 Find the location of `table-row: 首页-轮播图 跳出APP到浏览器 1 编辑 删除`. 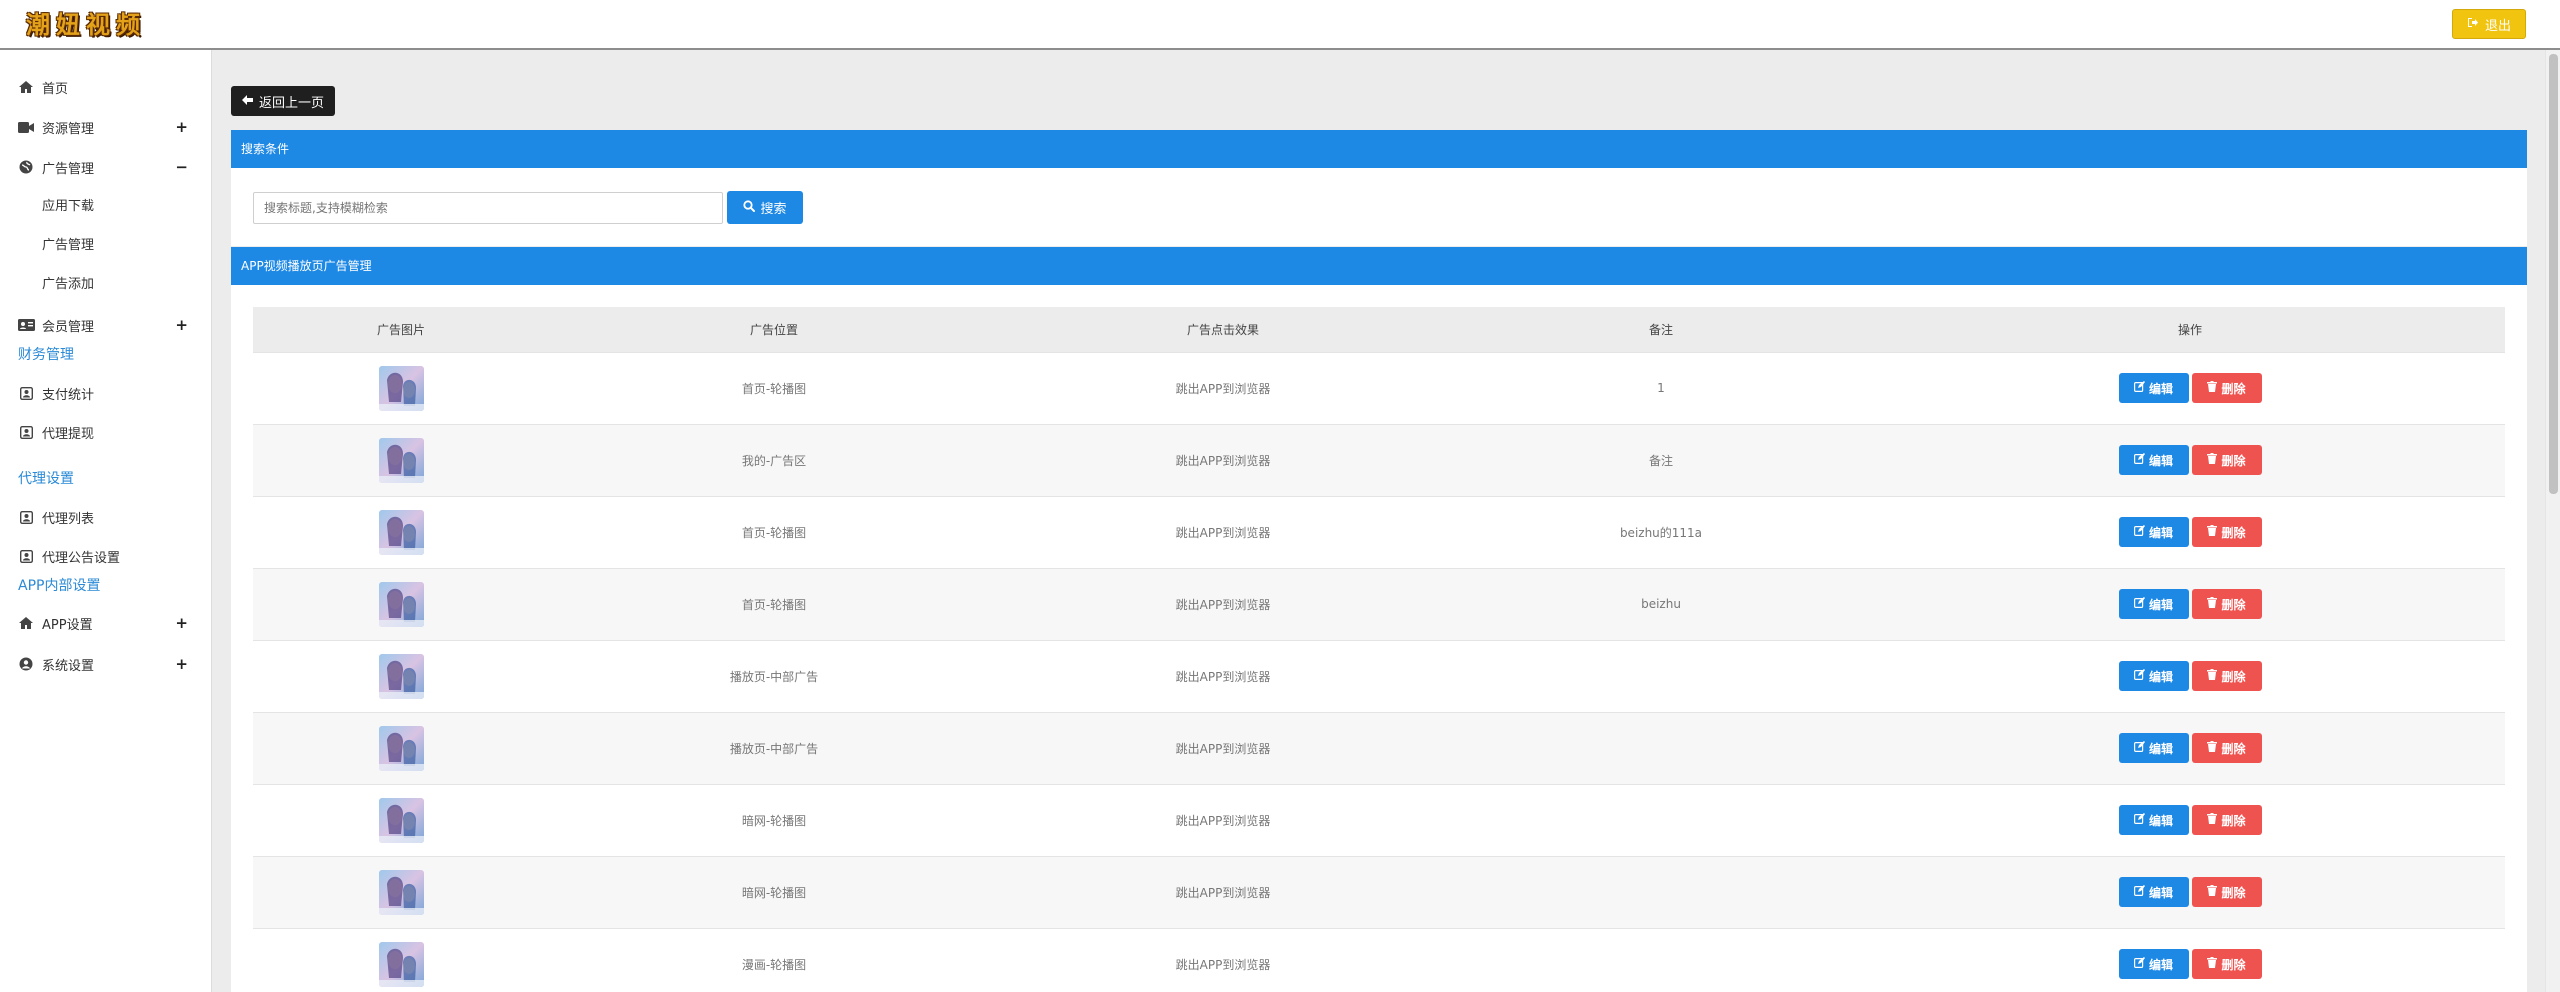

table-row: 首页-轮播图 跳出APP到浏览器 1 编辑 删除 is located at coordinates (1379, 387).